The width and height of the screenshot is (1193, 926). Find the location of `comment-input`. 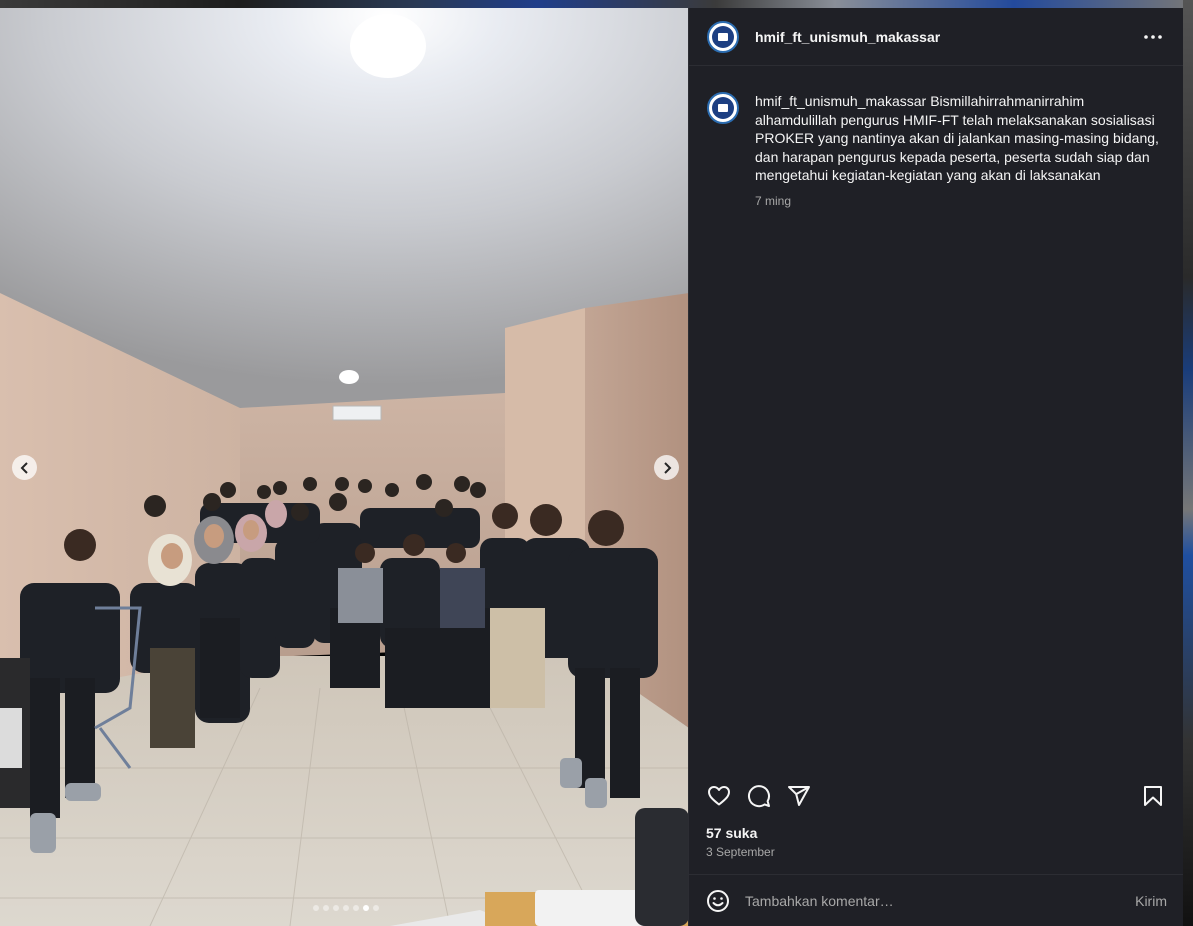

comment-input is located at coordinates (939, 900).